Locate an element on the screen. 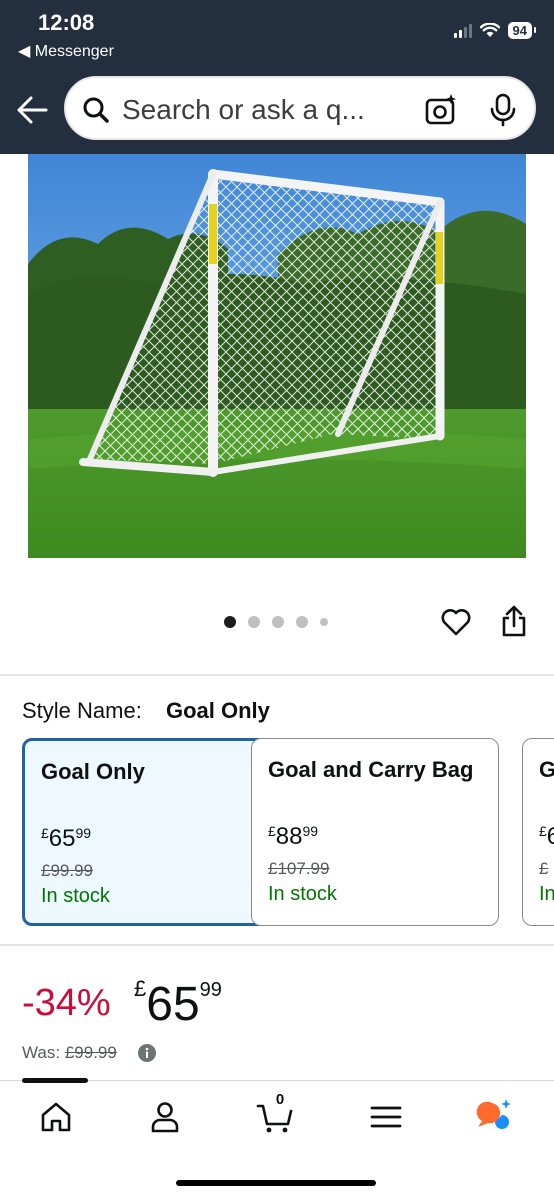 The height and width of the screenshot is (1200, 554). menu-icon is located at coordinates (386, 1117).